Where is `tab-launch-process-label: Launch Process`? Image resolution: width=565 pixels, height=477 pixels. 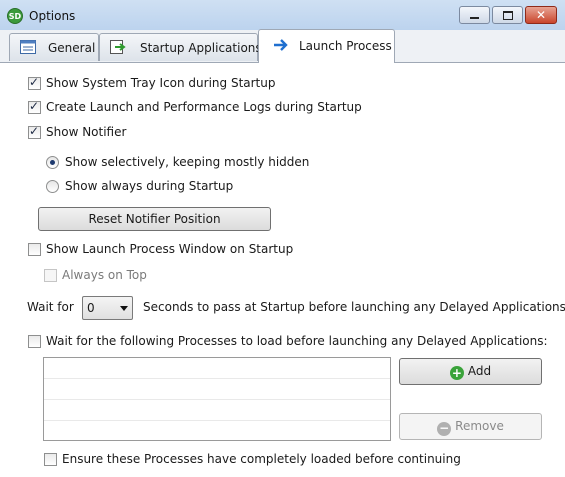
tab-launch-process-label: Launch Process is located at coordinates (345, 46).